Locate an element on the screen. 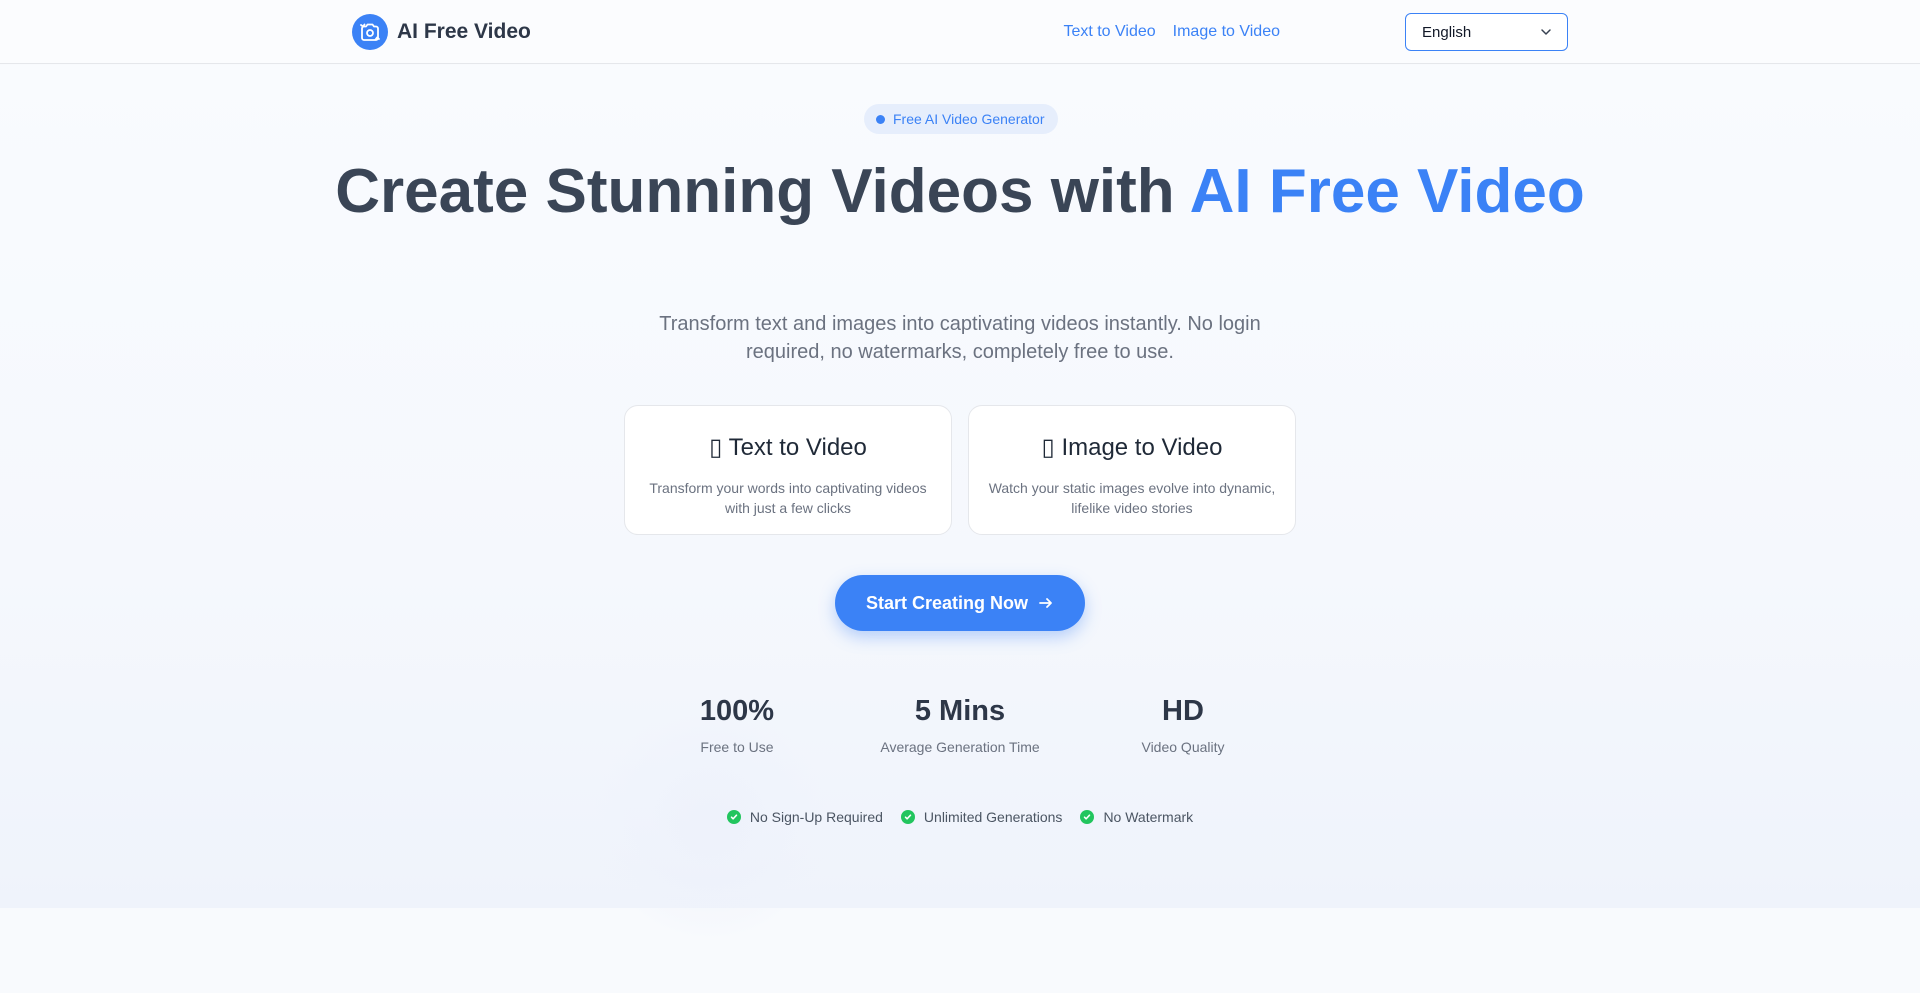  nav-link-image-to-video: Image to Video is located at coordinates (1226, 32).